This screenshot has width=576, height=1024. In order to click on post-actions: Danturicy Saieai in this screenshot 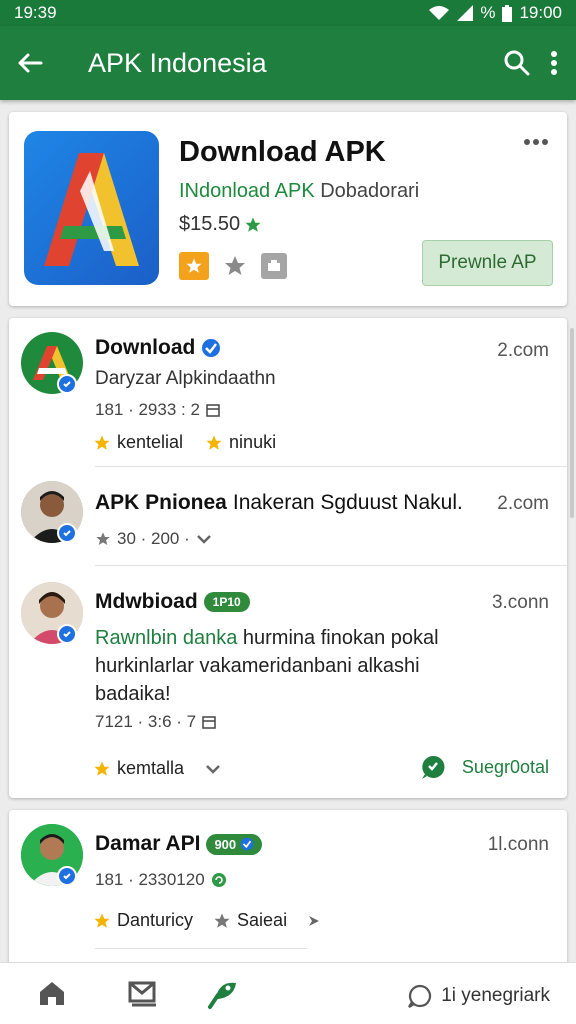, I will do `click(209, 920)`.